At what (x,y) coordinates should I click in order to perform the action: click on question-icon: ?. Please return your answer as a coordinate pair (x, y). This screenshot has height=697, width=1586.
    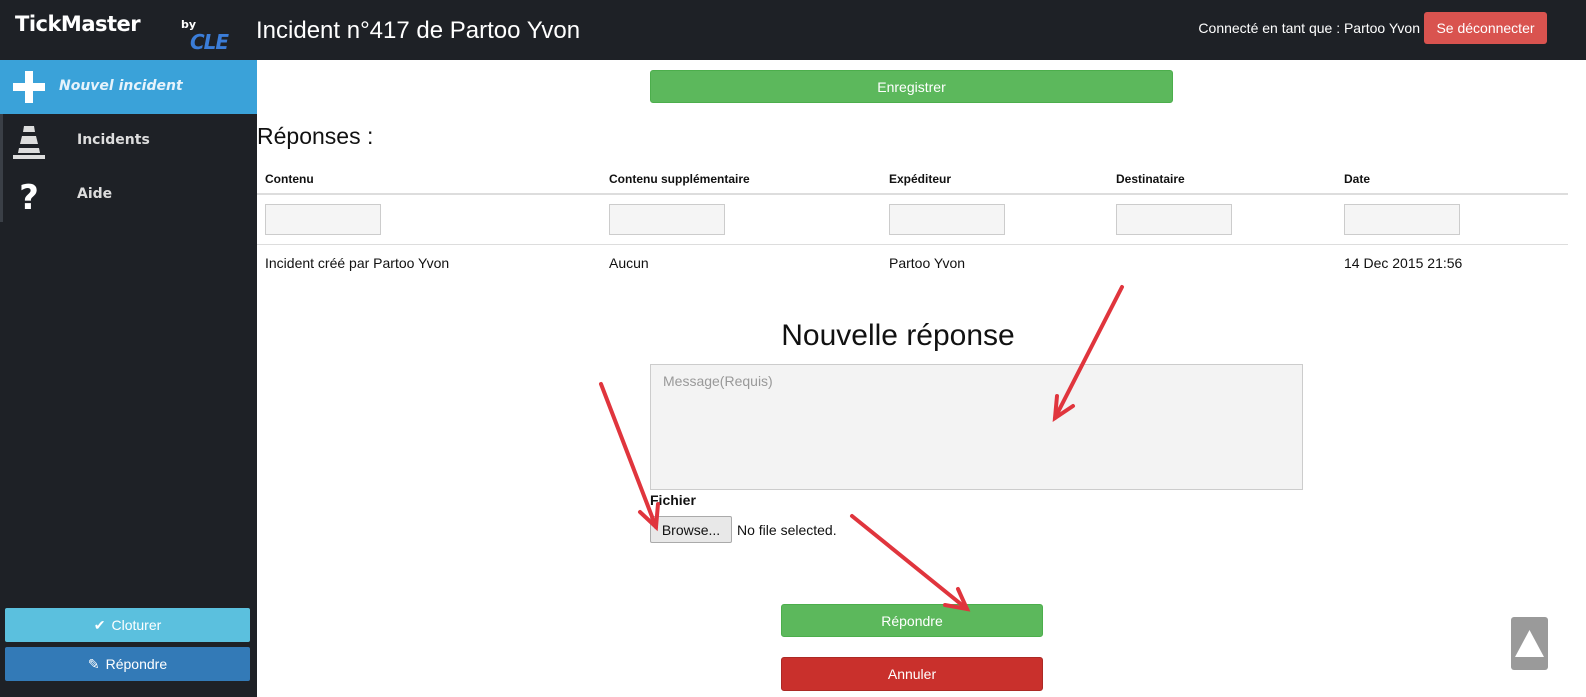
    Looking at the image, I should click on (29, 197).